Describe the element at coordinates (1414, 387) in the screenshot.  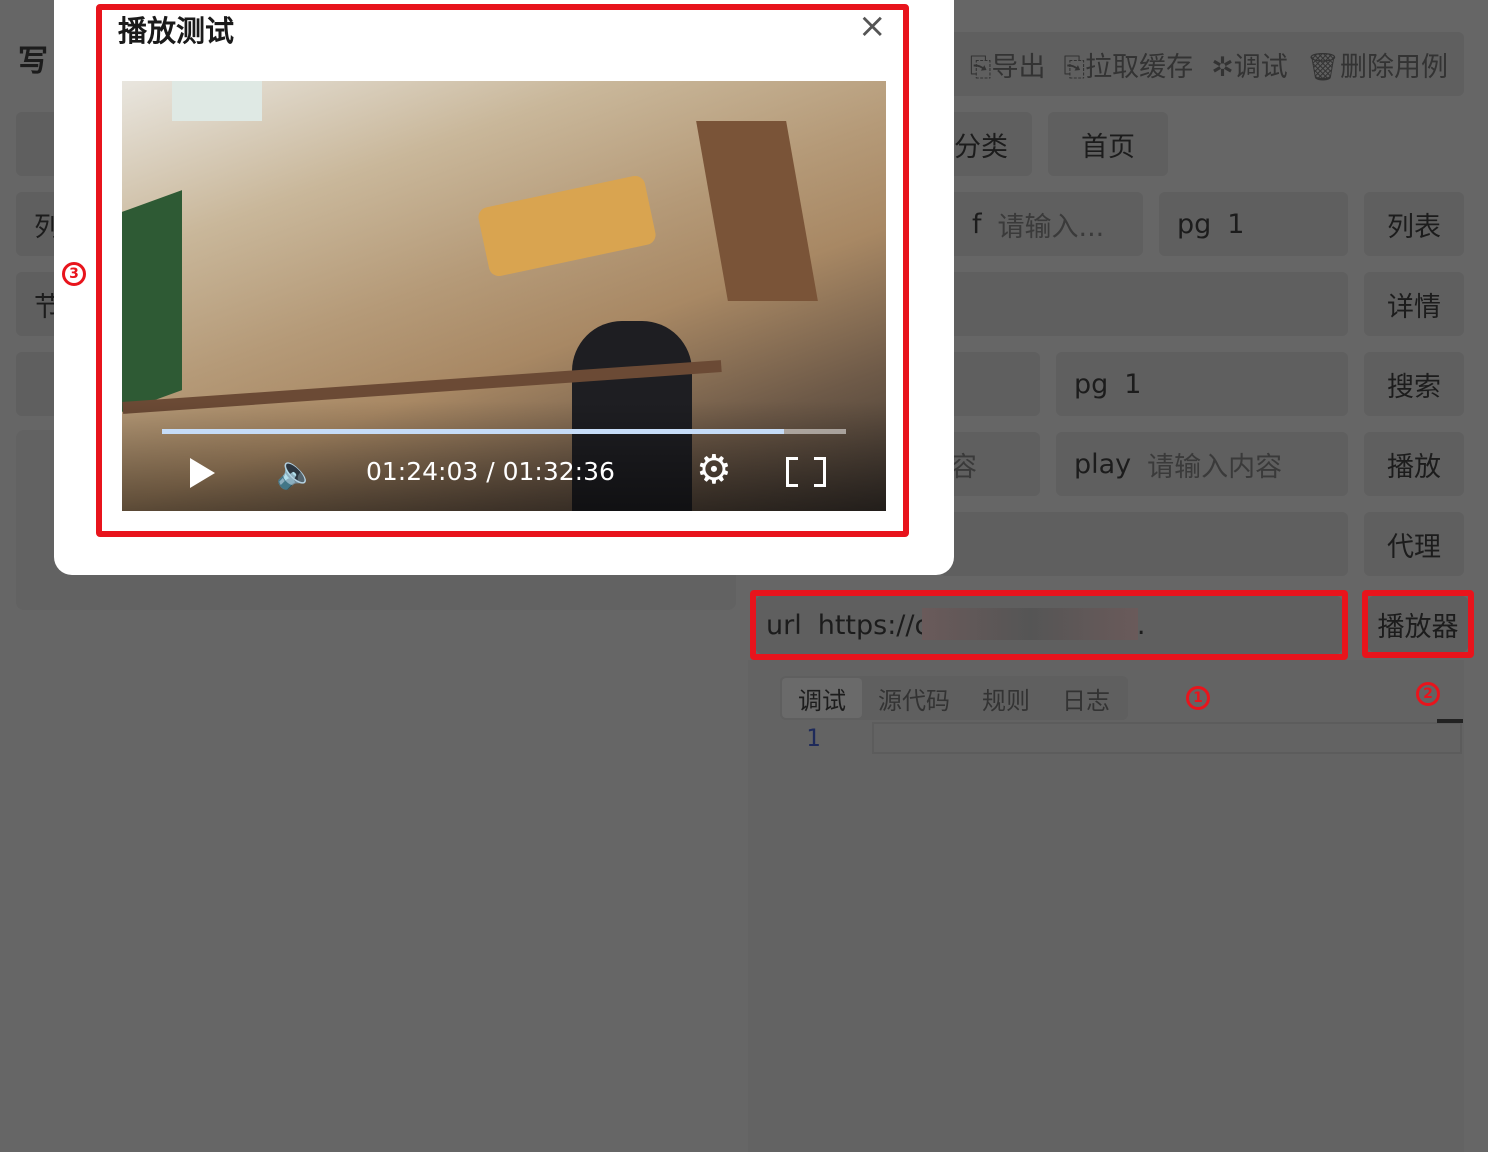
I see `label: 搜索` at that location.